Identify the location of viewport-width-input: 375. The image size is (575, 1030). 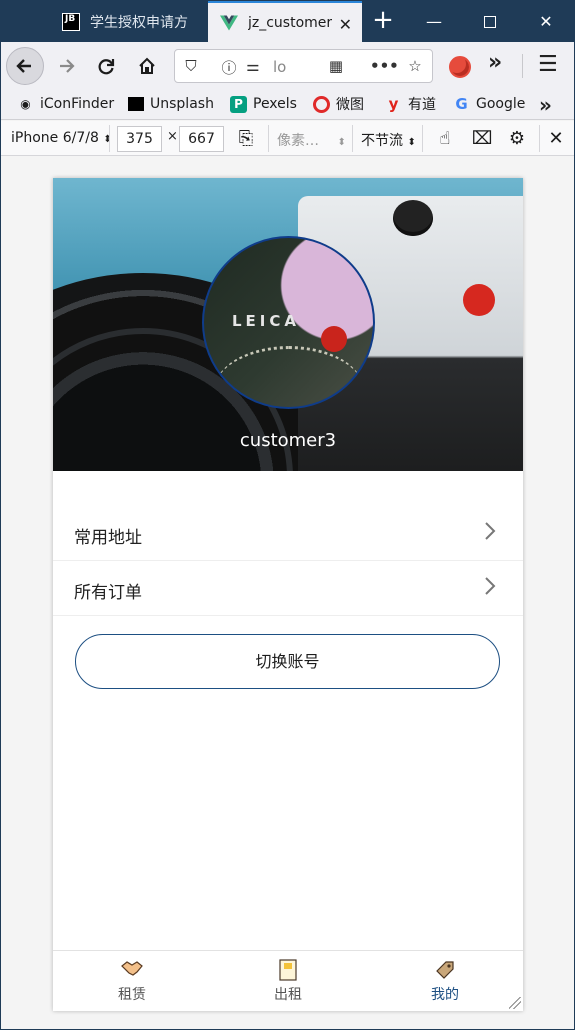
(139, 139).